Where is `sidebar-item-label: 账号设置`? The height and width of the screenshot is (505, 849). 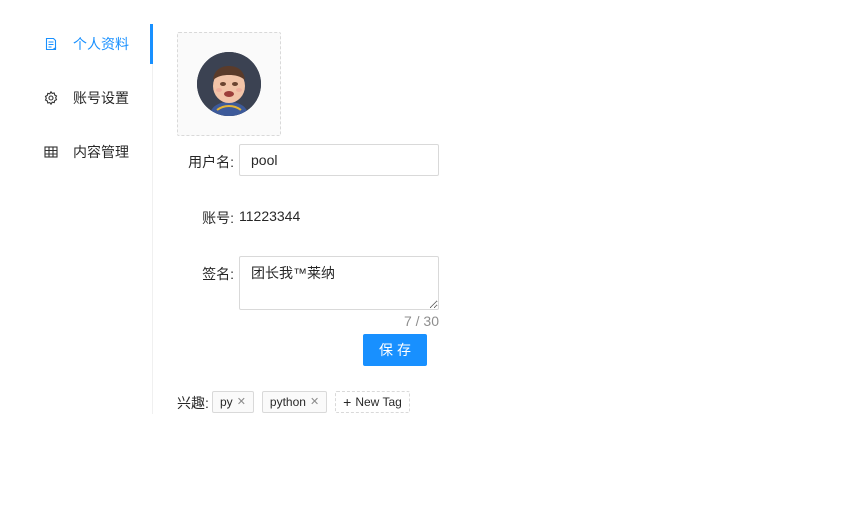
sidebar-item-label: 账号设置 is located at coordinates (101, 98).